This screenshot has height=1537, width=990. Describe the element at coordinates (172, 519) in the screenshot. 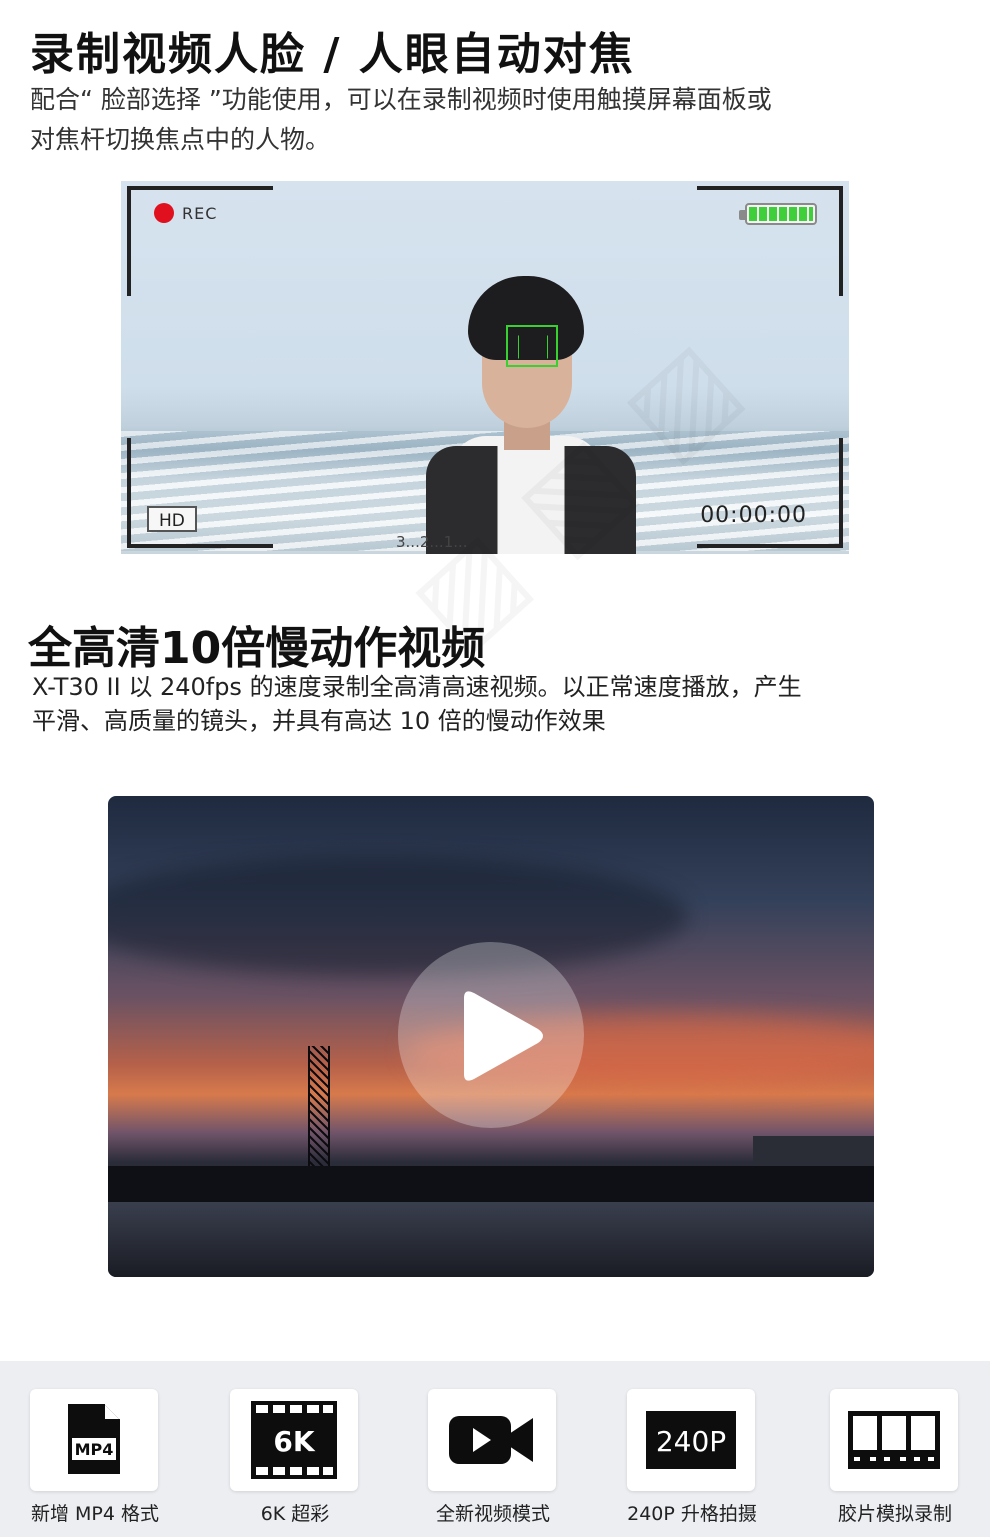

I see `hd-badge: HD` at that location.